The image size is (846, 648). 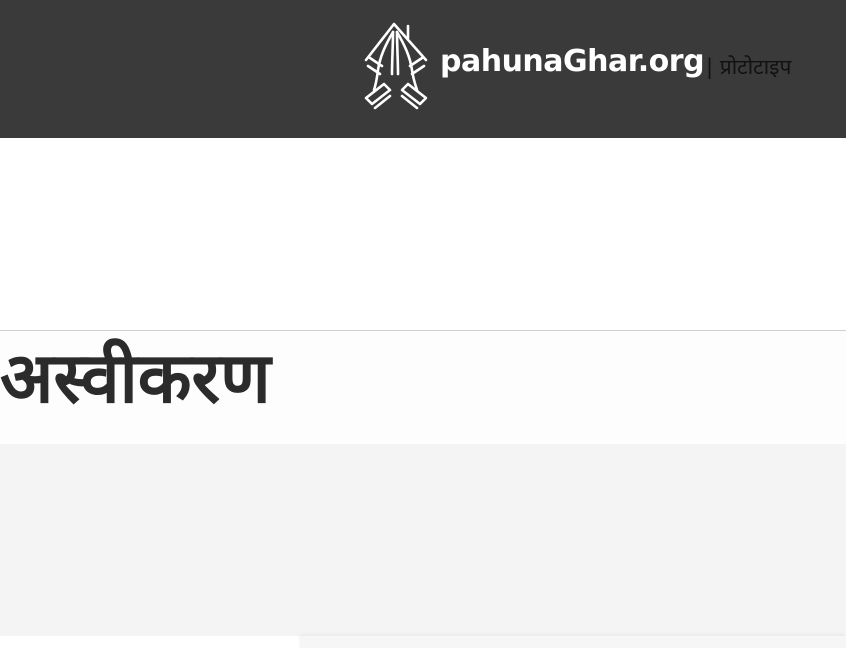 What do you see at coordinates (135, 378) in the screenshot?
I see `page-title: अस्वीकरण` at bounding box center [135, 378].